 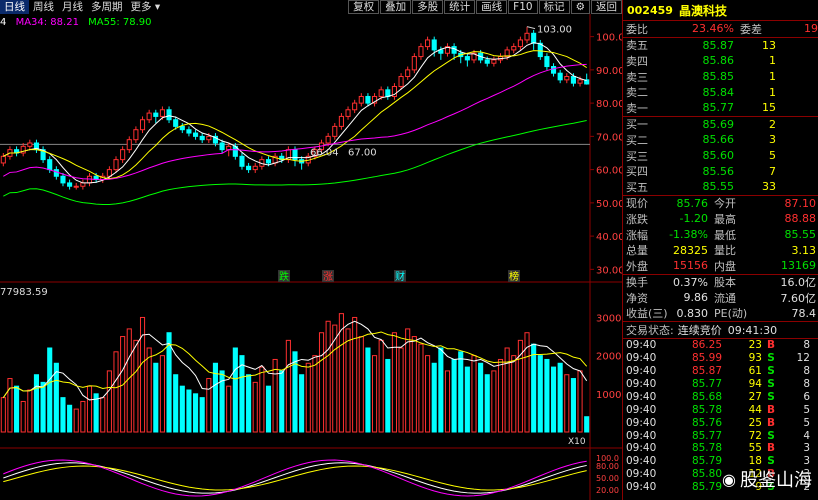 I want to click on stat-value: 78.4, so click(x=804, y=313).